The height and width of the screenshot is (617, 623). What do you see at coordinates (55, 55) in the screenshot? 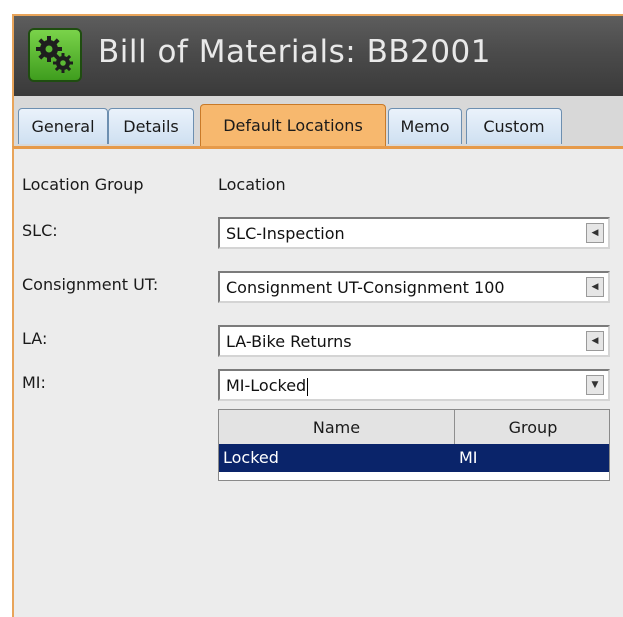
I see `gears-icon` at bounding box center [55, 55].